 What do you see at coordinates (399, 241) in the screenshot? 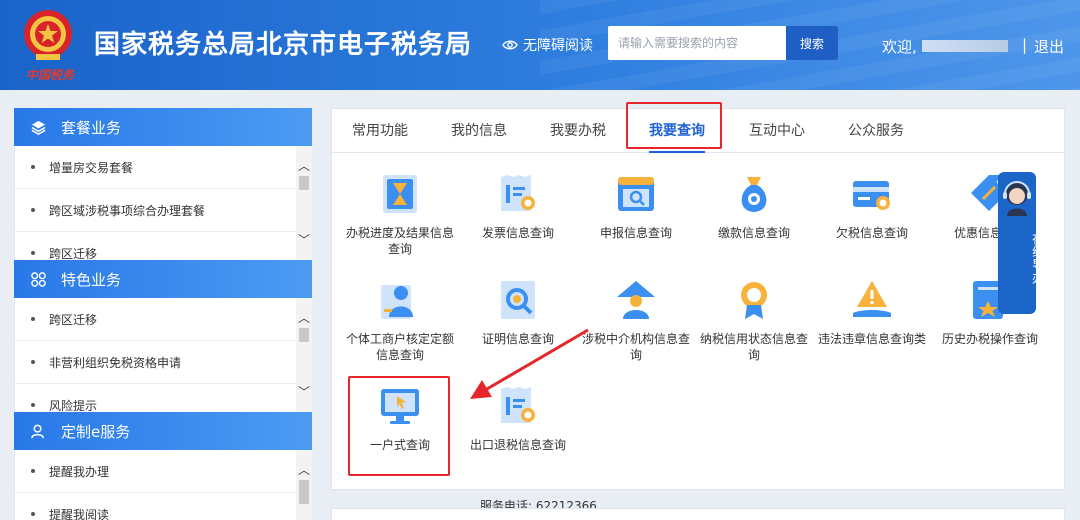
I see `tile-label: 办税进度及结果信息查询` at bounding box center [399, 241].